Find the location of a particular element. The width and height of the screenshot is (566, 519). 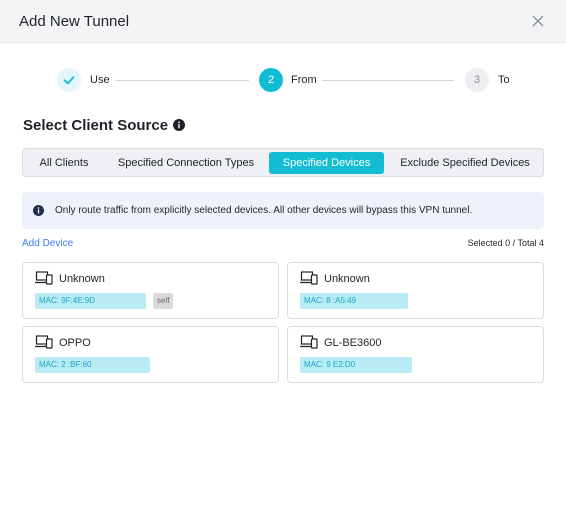

device-card: GL-BE3600 MAC: 9 E2:D0 is located at coordinates (415, 354).